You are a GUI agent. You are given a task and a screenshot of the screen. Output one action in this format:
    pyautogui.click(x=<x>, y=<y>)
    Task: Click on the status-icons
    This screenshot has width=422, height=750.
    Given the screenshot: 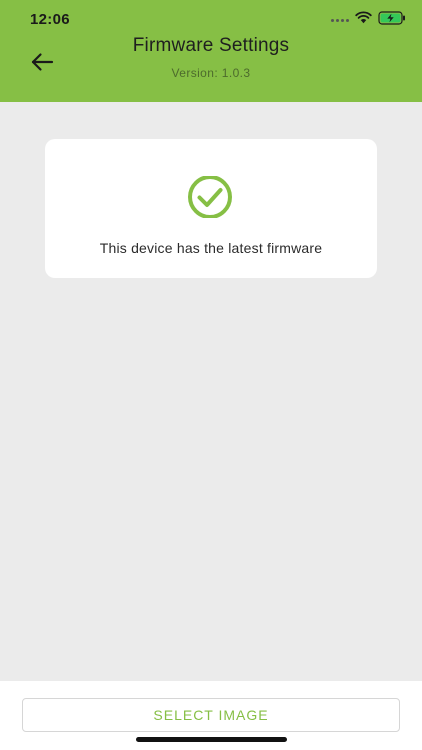 What is the action you would take?
    pyautogui.click(x=368, y=20)
    